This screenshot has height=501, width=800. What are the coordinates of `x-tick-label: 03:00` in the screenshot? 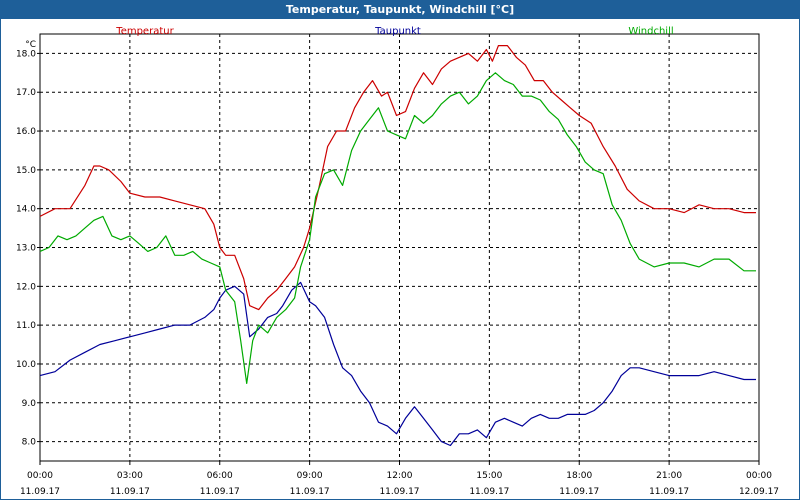 It's located at (130, 476).